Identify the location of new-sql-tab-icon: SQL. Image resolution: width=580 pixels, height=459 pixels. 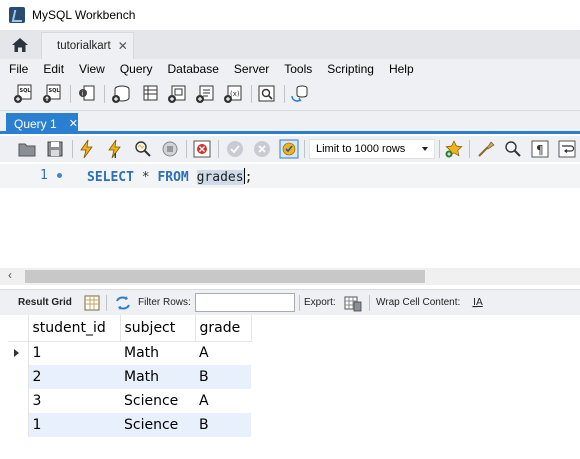
(23, 94).